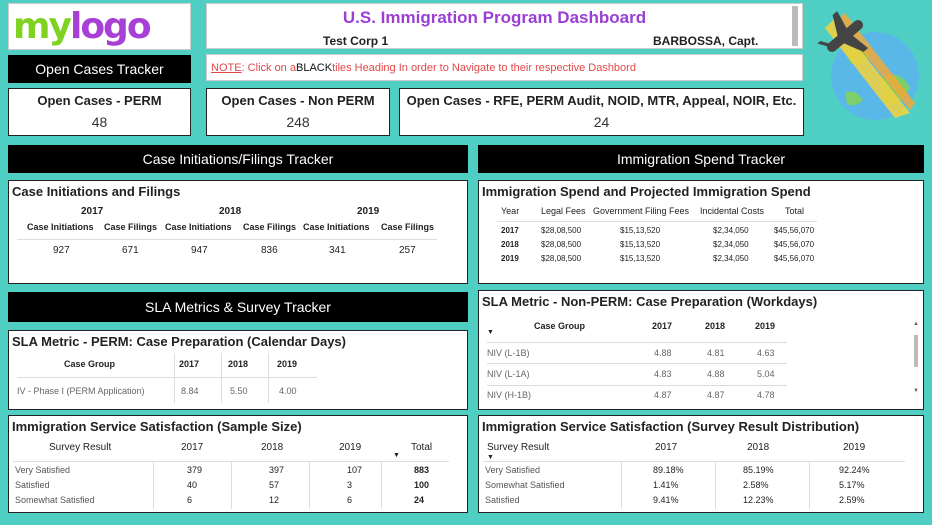  What do you see at coordinates (99, 26) in the screenshot?
I see `logo: my logo` at bounding box center [99, 26].